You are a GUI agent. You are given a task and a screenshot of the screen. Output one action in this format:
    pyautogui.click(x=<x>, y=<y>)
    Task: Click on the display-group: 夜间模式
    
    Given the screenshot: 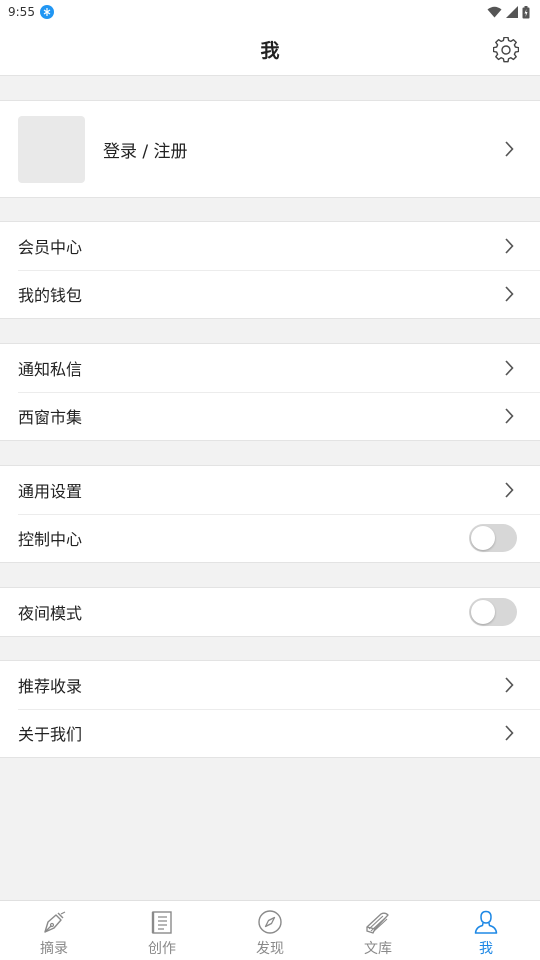 What is the action you would take?
    pyautogui.click(x=270, y=612)
    